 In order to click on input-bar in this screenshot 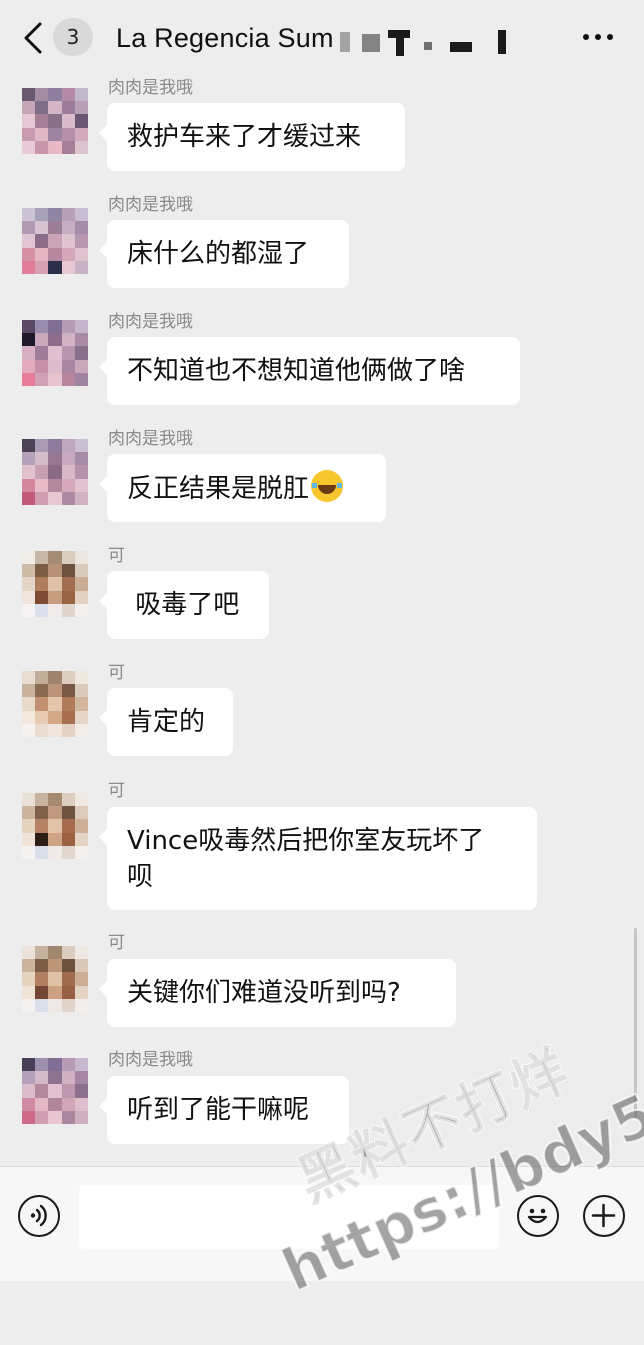, I will do `click(322, 1223)`.